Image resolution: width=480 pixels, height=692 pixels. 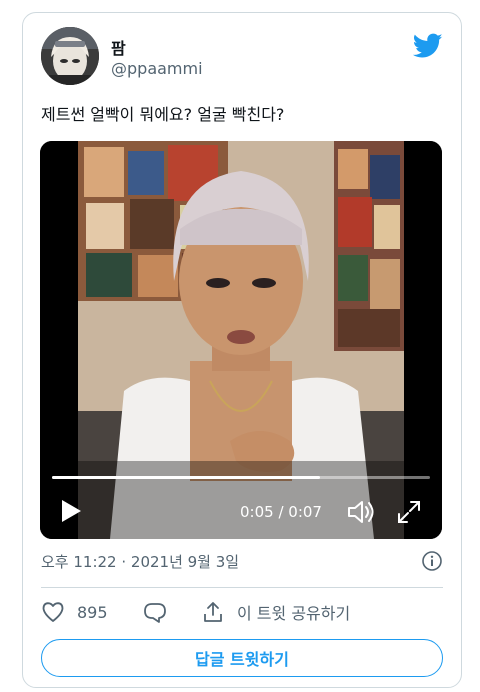 I want to click on like-button: 895, so click(x=74, y=612).